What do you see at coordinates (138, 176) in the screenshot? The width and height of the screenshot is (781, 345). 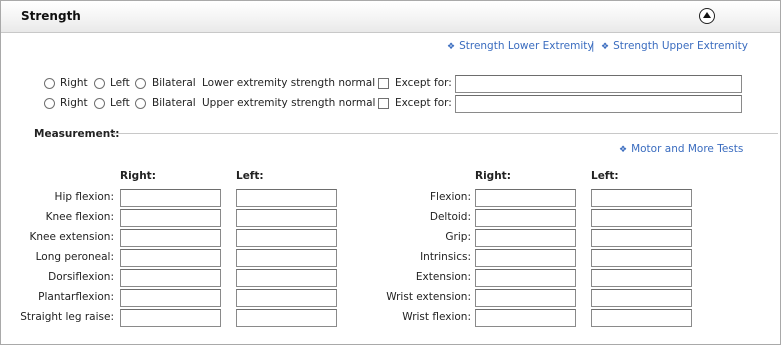 I see `lower-right-header: Right:` at bounding box center [138, 176].